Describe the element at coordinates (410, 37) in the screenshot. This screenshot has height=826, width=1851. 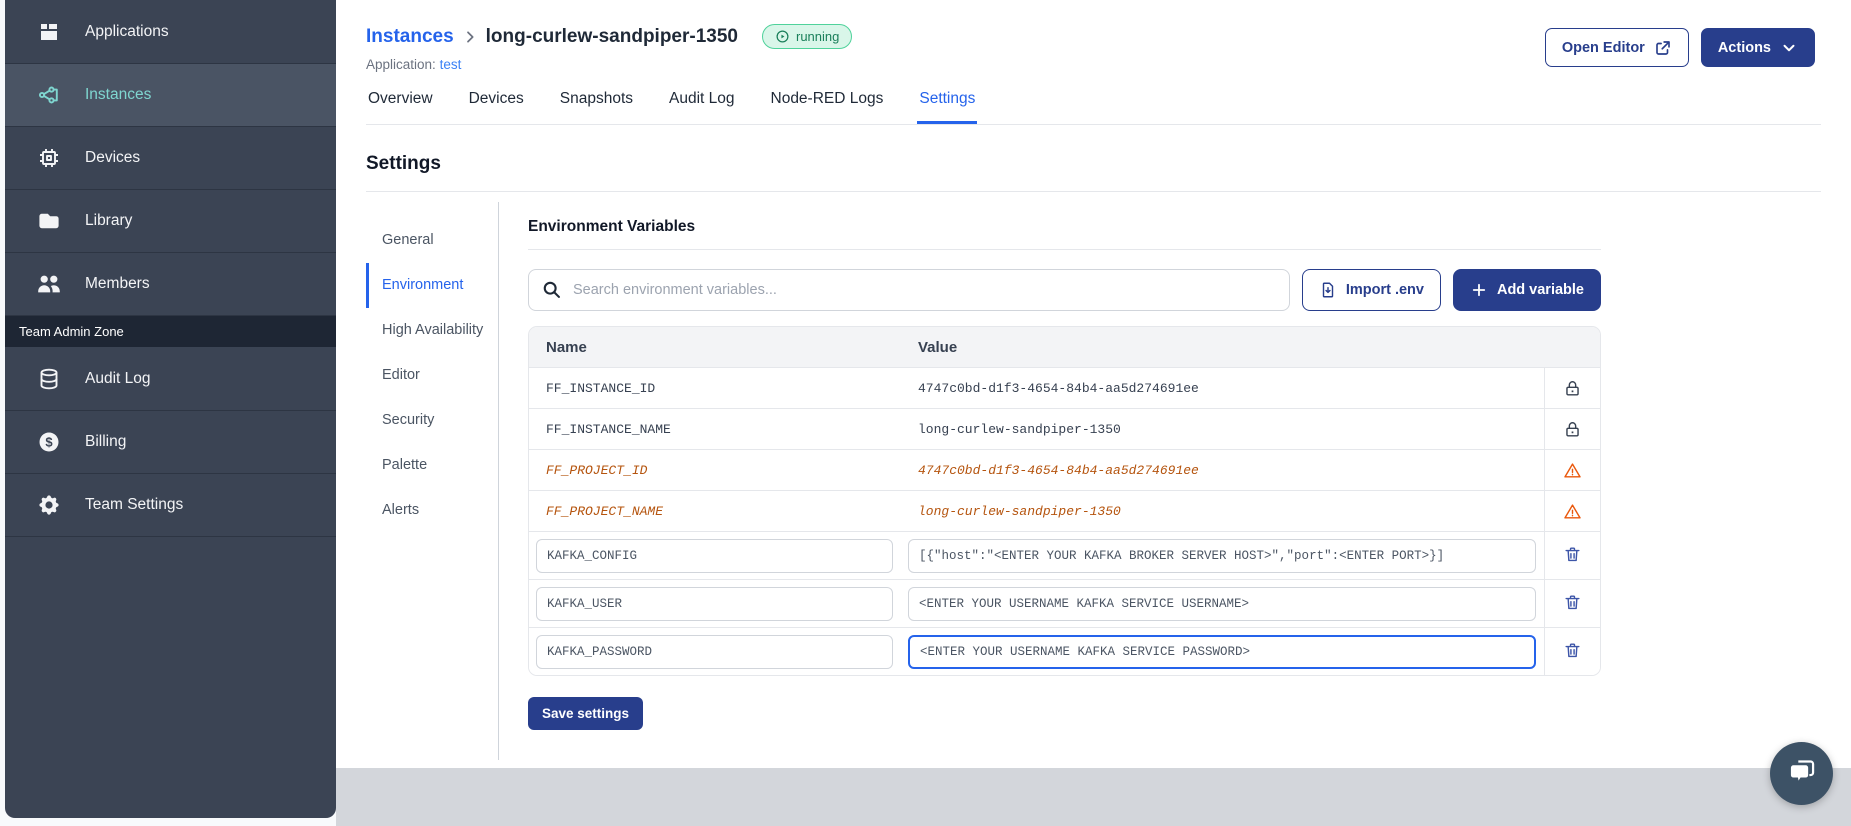
I see `breadcrumb-instances-link: Instances` at that location.